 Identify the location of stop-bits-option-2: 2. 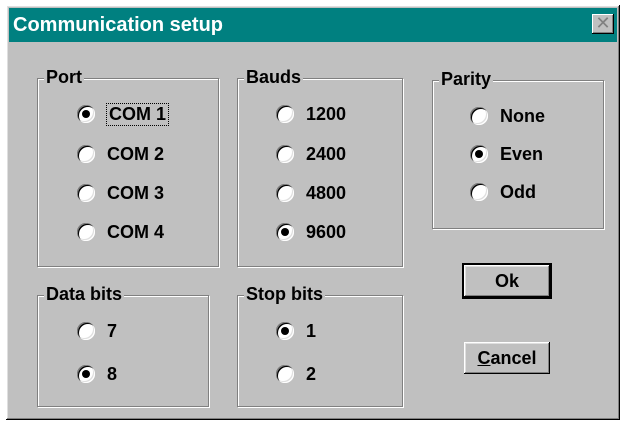
(296, 374).